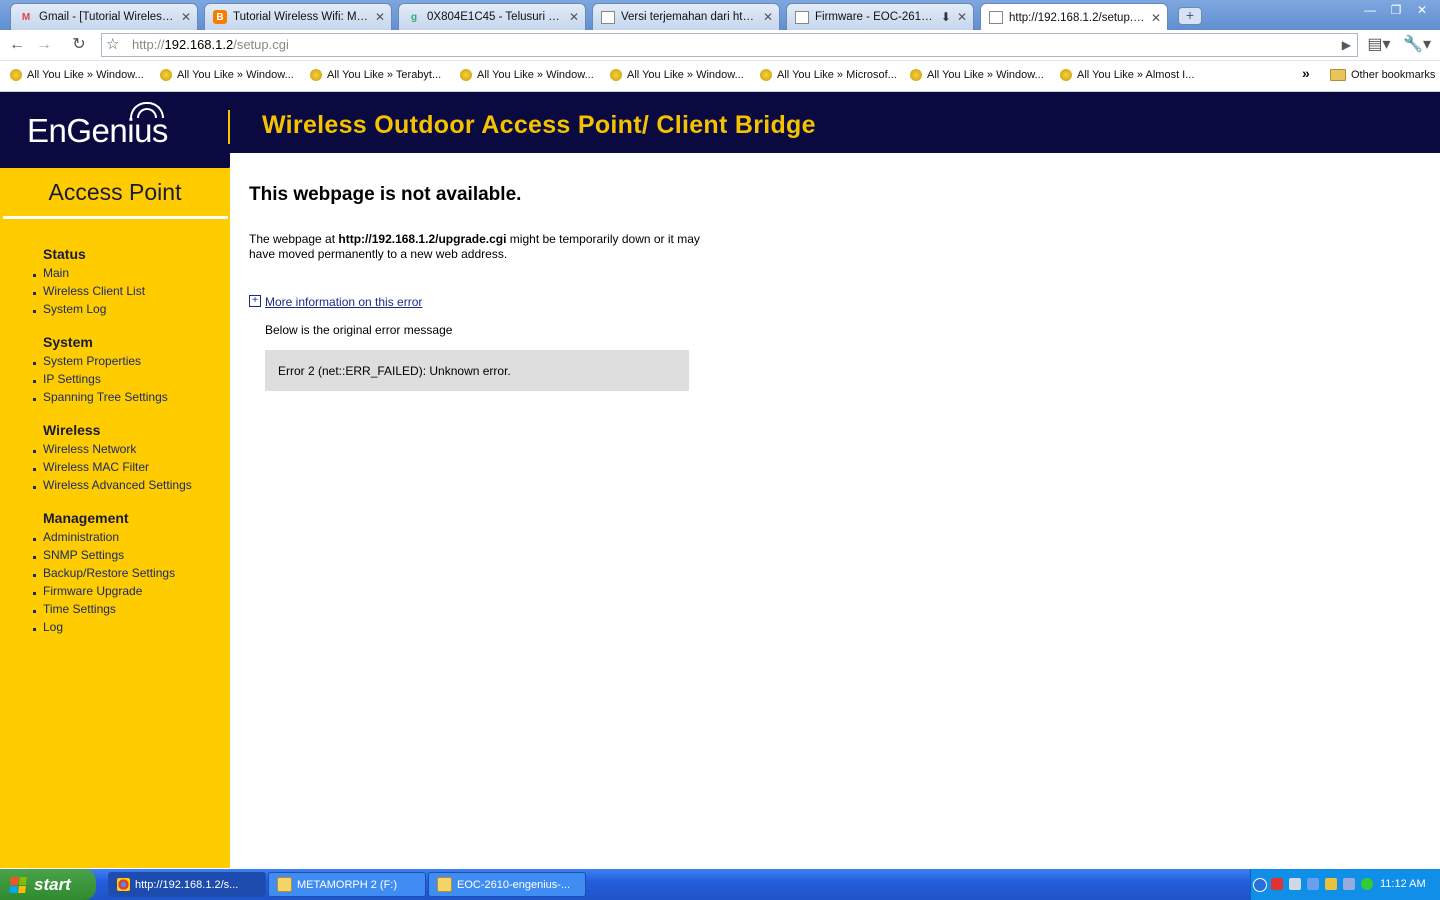 The image size is (1440, 900). I want to click on star-icon: ☆, so click(112, 45).